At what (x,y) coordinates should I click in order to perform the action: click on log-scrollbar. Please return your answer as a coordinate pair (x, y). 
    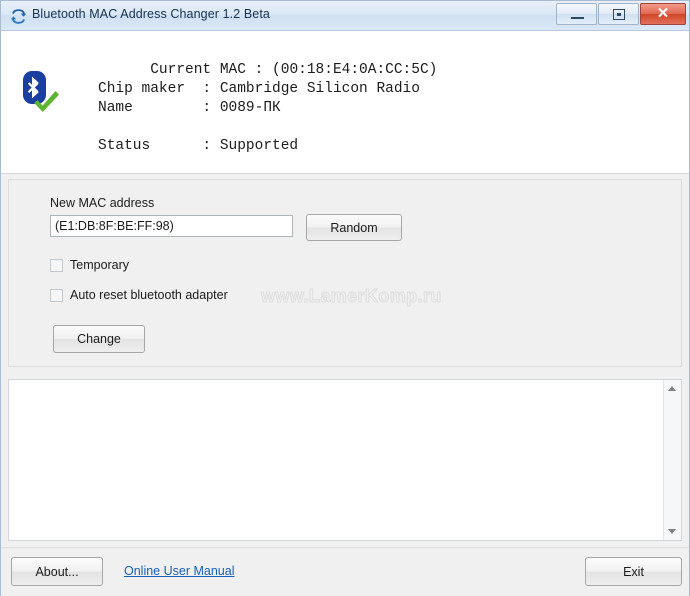
    Looking at the image, I should click on (672, 460).